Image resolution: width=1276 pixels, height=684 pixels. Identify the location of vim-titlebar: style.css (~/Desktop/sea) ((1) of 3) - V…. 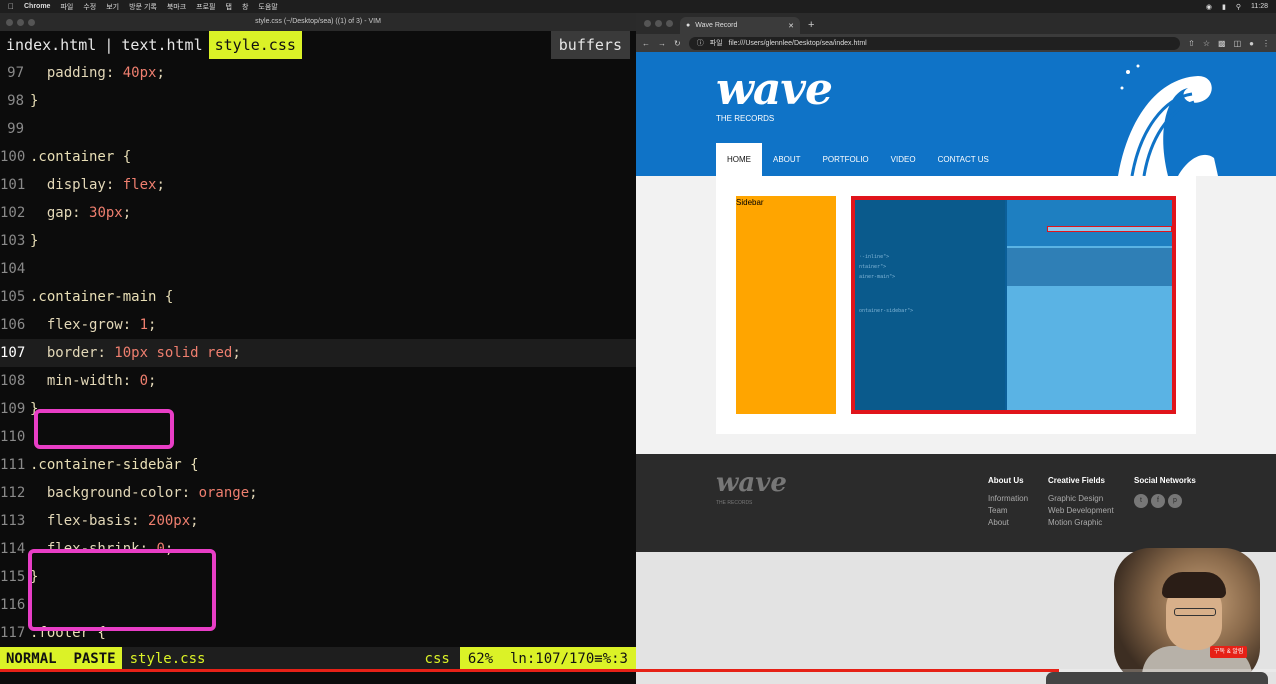
(318, 22).